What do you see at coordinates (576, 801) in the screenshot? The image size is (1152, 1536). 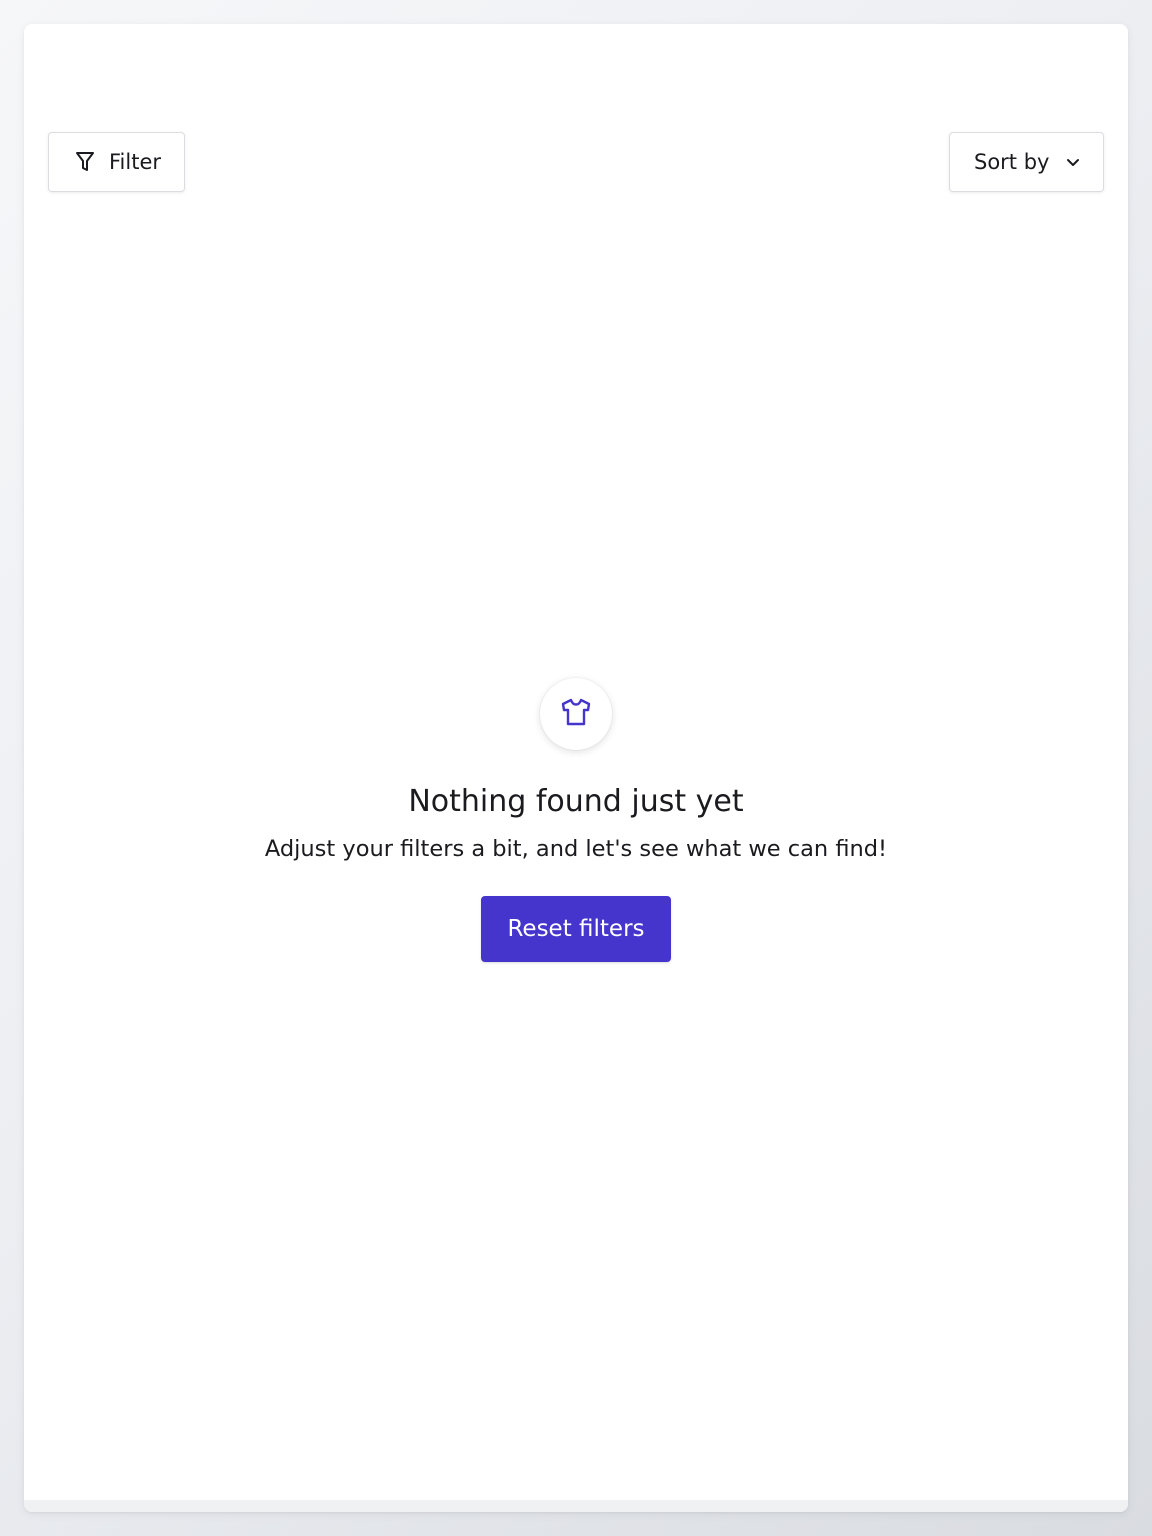 I see `empty-state-title: Nothing found just yet` at bounding box center [576, 801].